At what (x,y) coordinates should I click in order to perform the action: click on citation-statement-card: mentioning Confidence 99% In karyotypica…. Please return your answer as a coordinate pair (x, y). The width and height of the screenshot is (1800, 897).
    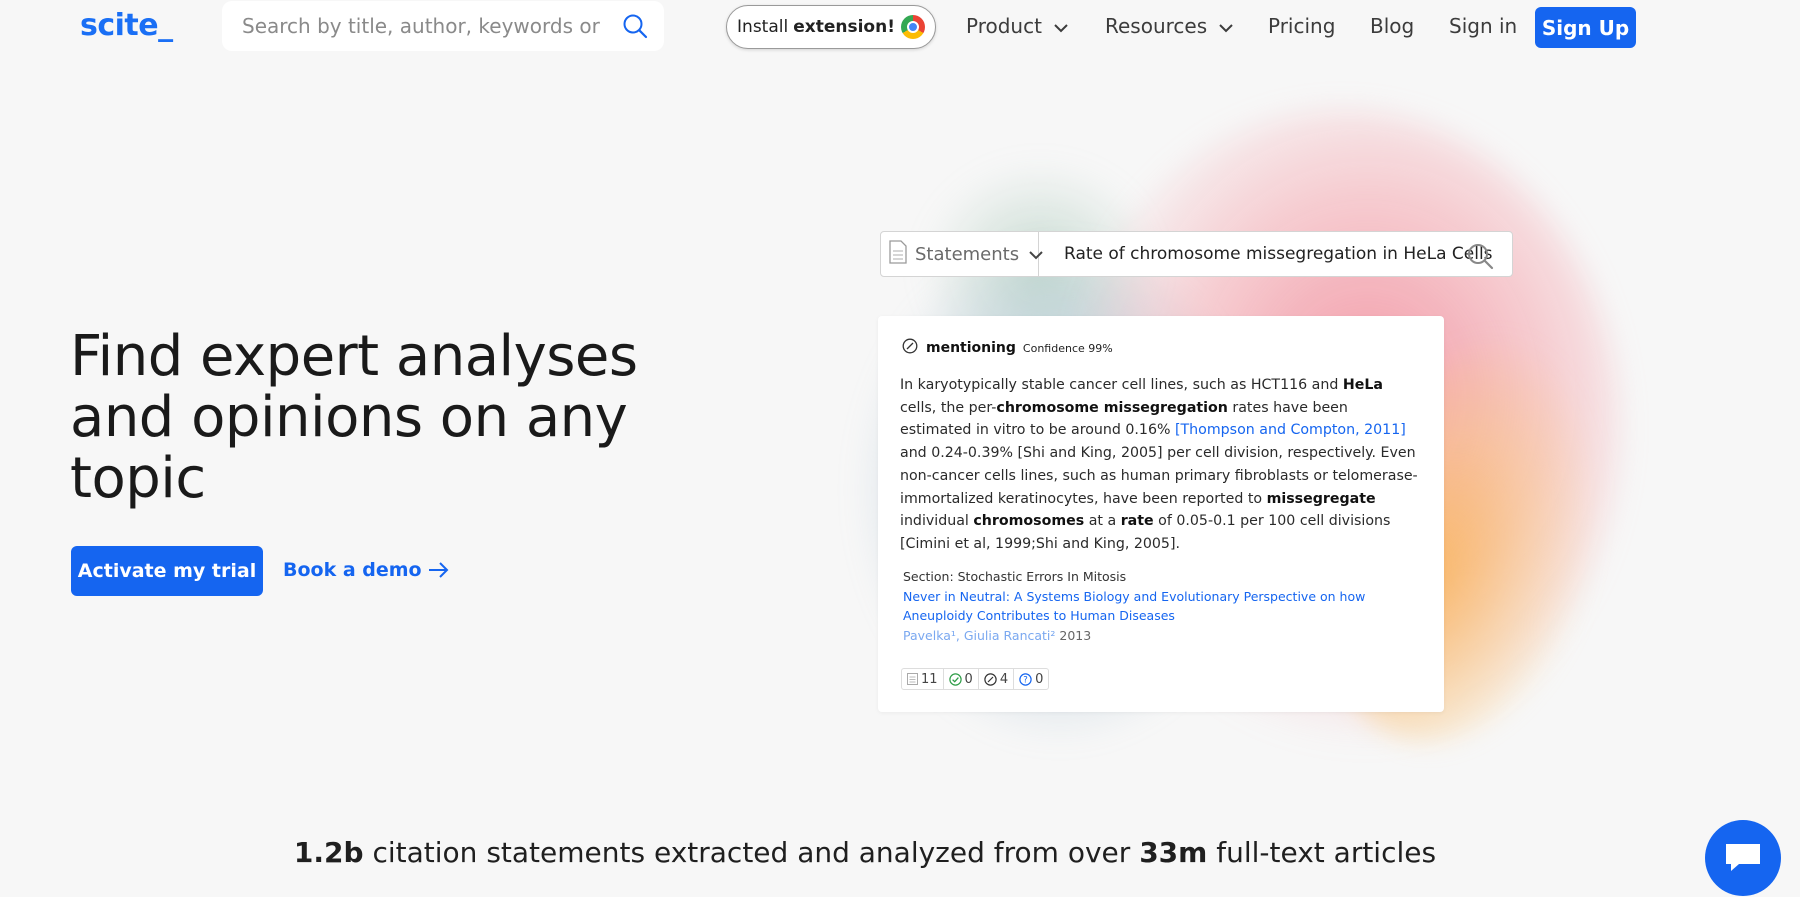
    Looking at the image, I should click on (1161, 514).